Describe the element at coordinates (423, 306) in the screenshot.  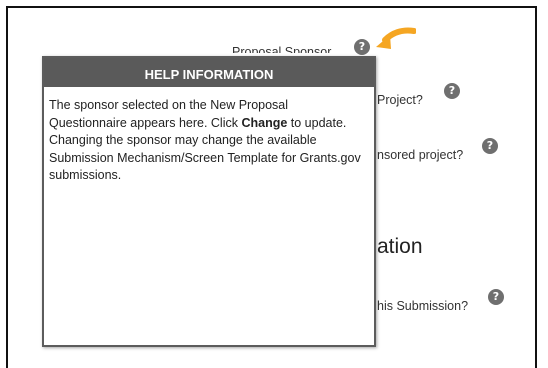
I see `field-4-label: his Submission?` at that location.